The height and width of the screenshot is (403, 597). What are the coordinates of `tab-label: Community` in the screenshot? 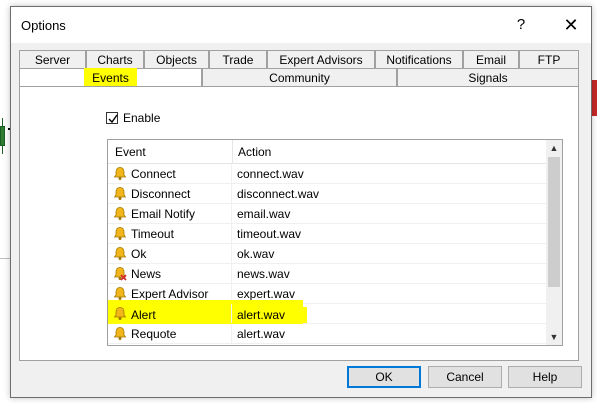 It's located at (299, 78).